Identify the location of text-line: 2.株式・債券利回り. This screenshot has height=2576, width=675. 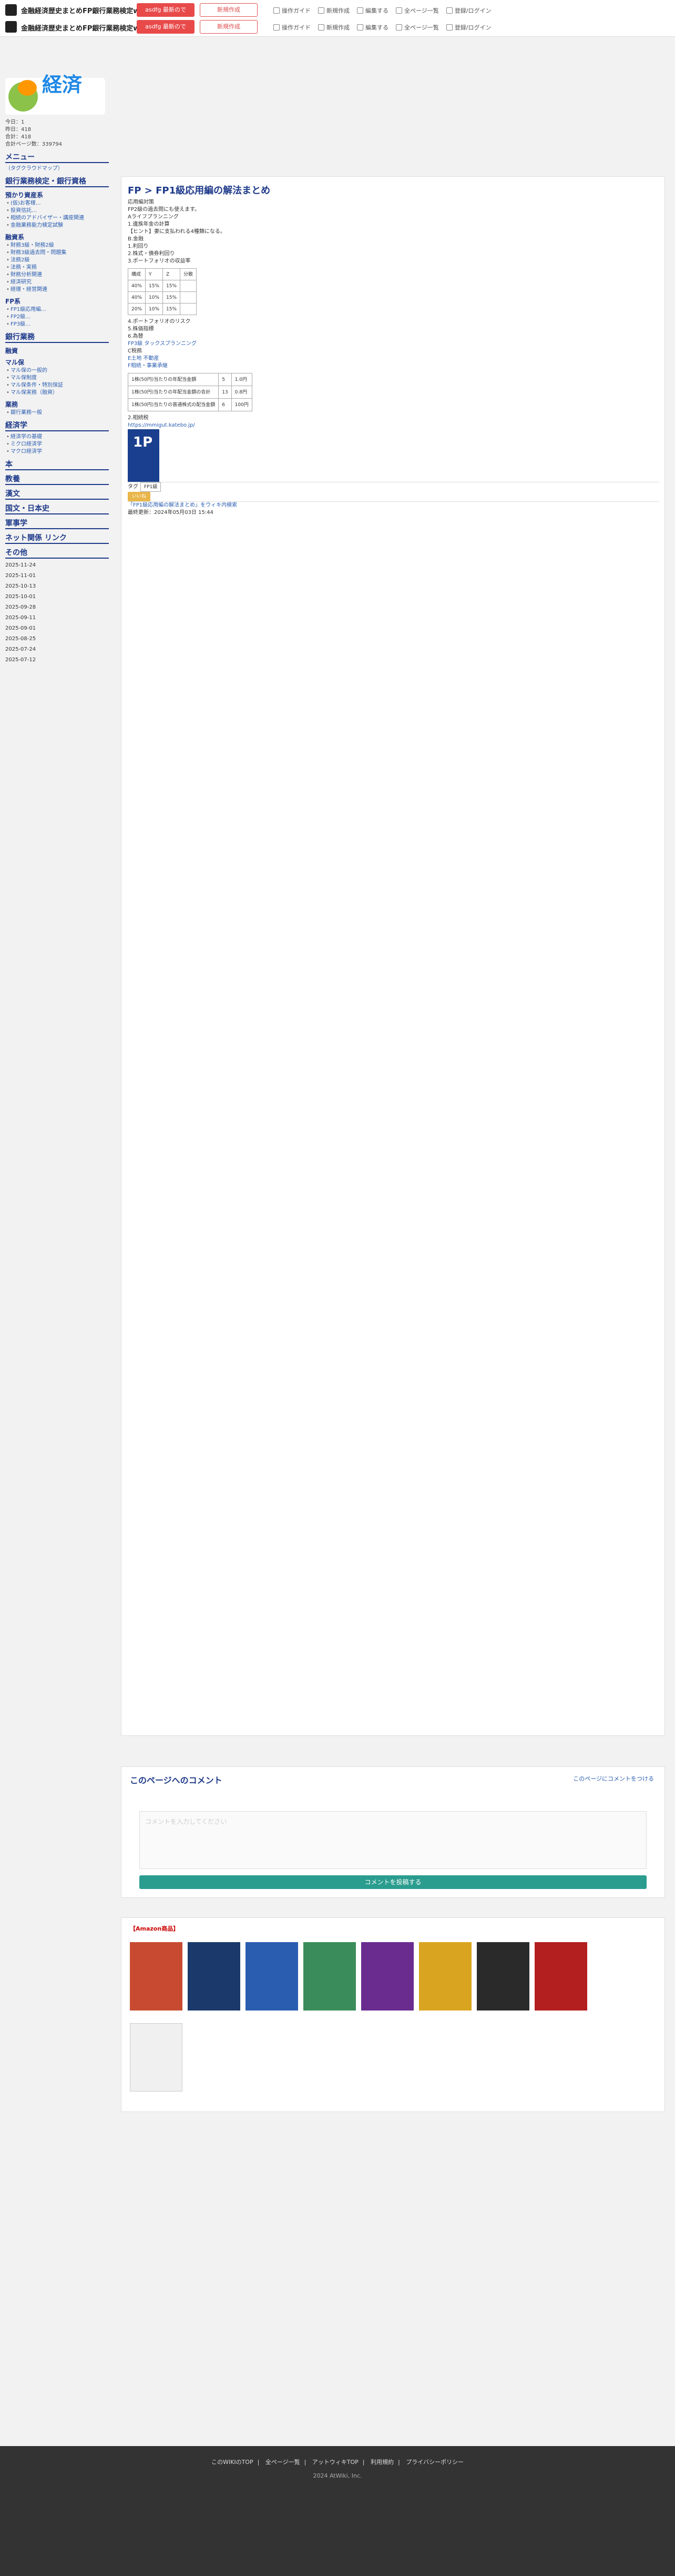
(151, 254).